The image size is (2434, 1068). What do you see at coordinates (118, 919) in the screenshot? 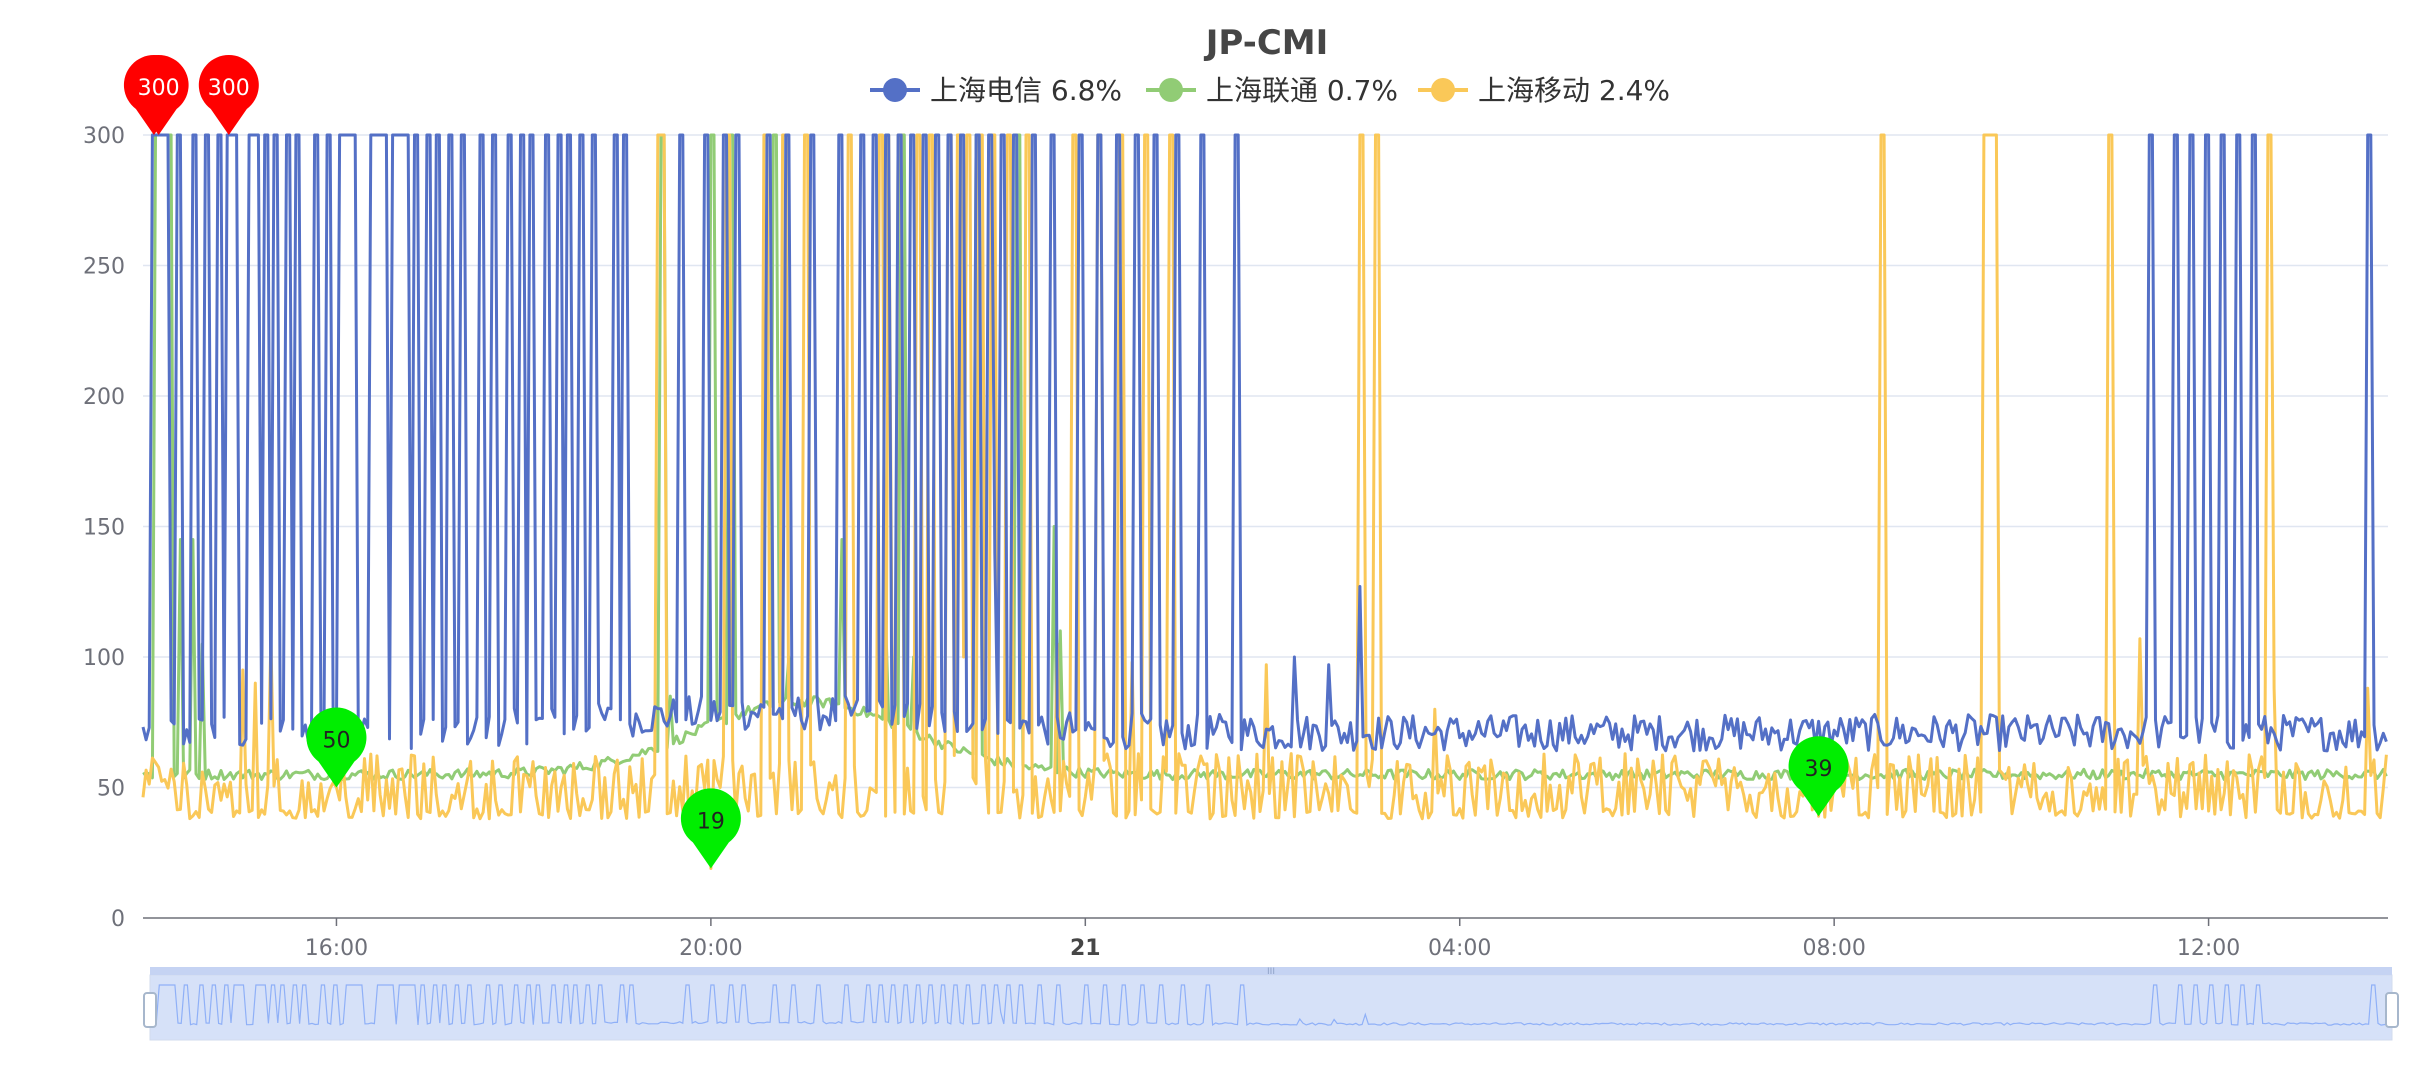
I see `y-tick-label: 0` at bounding box center [118, 919].